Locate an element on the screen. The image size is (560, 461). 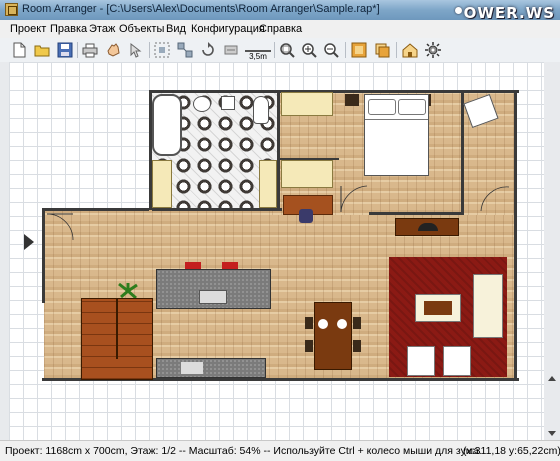
stair-rail is located at coordinates (117, 329).